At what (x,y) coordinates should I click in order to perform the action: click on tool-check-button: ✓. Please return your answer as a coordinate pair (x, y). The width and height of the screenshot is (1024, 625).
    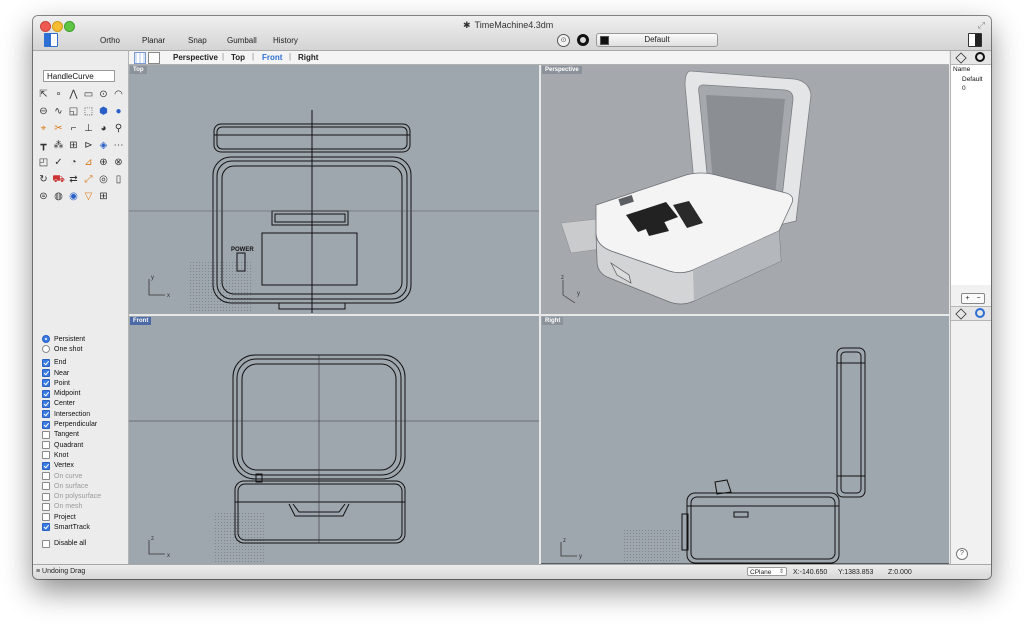
    Looking at the image, I should click on (58, 162).